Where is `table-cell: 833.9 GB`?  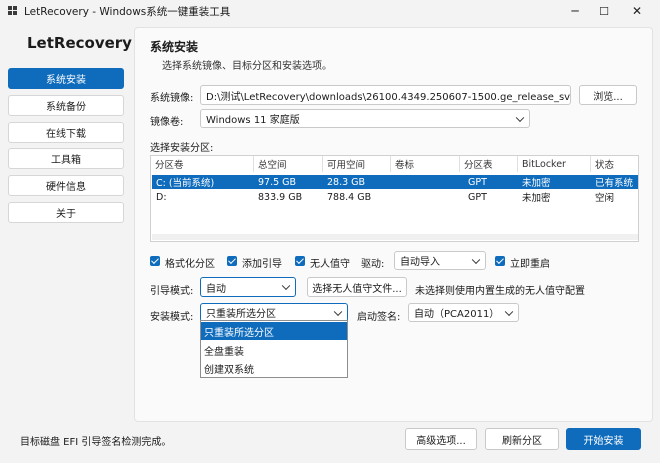
table-cell: 833.9 GB is located at coordinates (280, 197).